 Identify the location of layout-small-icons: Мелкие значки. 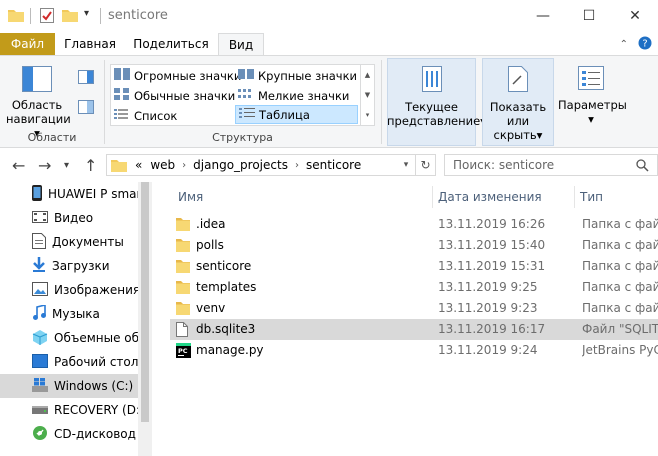
(292, 95).